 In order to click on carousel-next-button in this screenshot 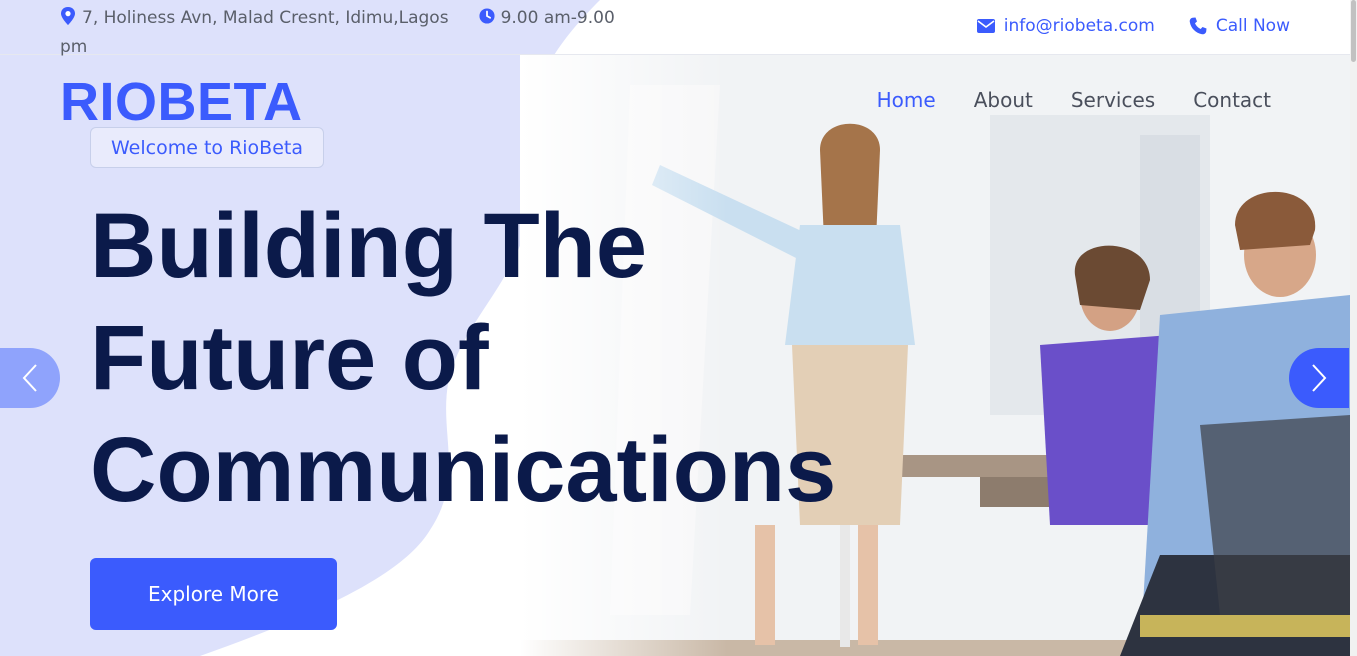, I will do `click(1319, 378)`.